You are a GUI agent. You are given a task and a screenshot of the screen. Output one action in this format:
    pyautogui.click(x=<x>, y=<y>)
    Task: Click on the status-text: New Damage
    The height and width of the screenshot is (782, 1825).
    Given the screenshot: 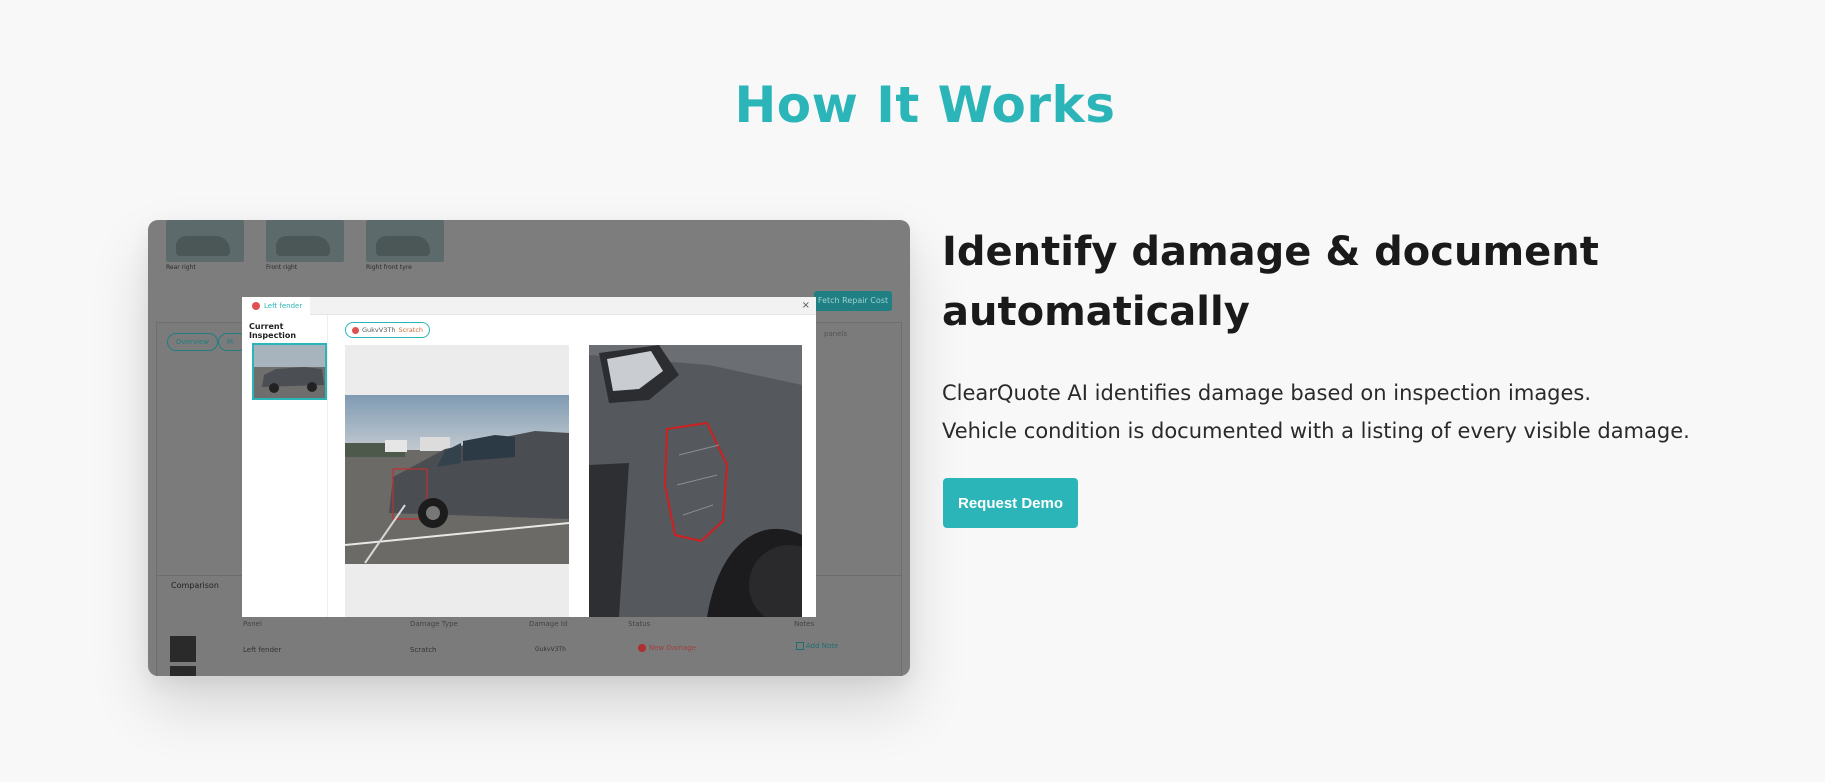 What is the action you would take?
    pyautogui.click(x=673, y=648)
    